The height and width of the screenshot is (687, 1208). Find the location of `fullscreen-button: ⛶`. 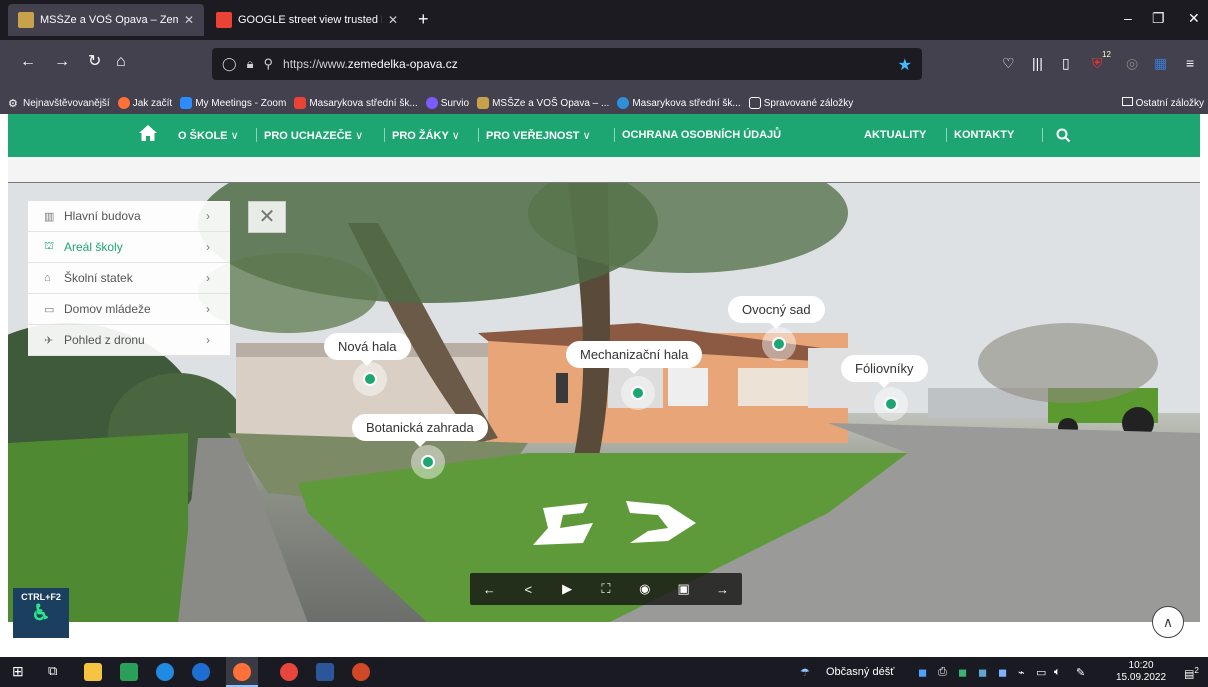

fullscreen-button: ⛶ is located at coordinates (606, 589).